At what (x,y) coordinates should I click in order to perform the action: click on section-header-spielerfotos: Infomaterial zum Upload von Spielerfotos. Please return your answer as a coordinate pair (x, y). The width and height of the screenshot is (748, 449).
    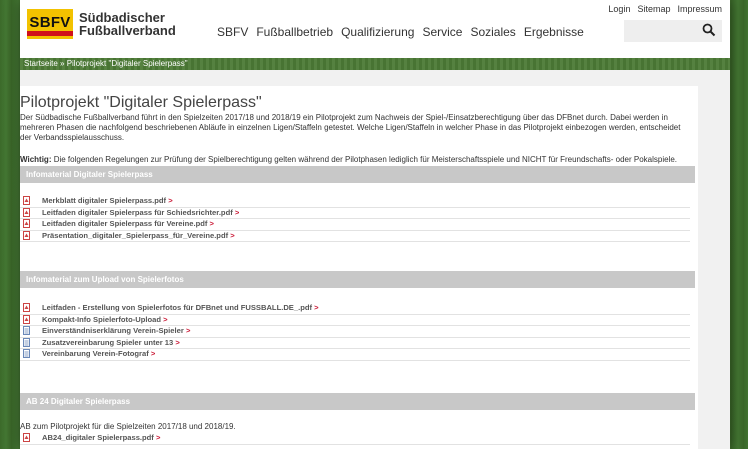
    Looking at the image, I should click on (357, 279).